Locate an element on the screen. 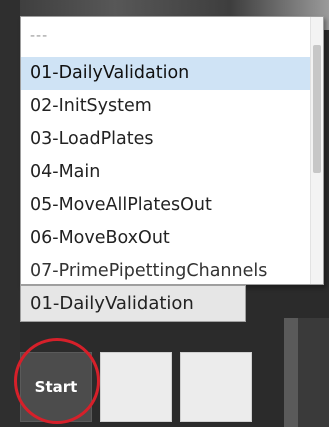 The width and height of the screenshot is (329, 427). list-item-move-all-plates-out: 05-MoveAllPlatesOut is located at coordinates (165, 205).